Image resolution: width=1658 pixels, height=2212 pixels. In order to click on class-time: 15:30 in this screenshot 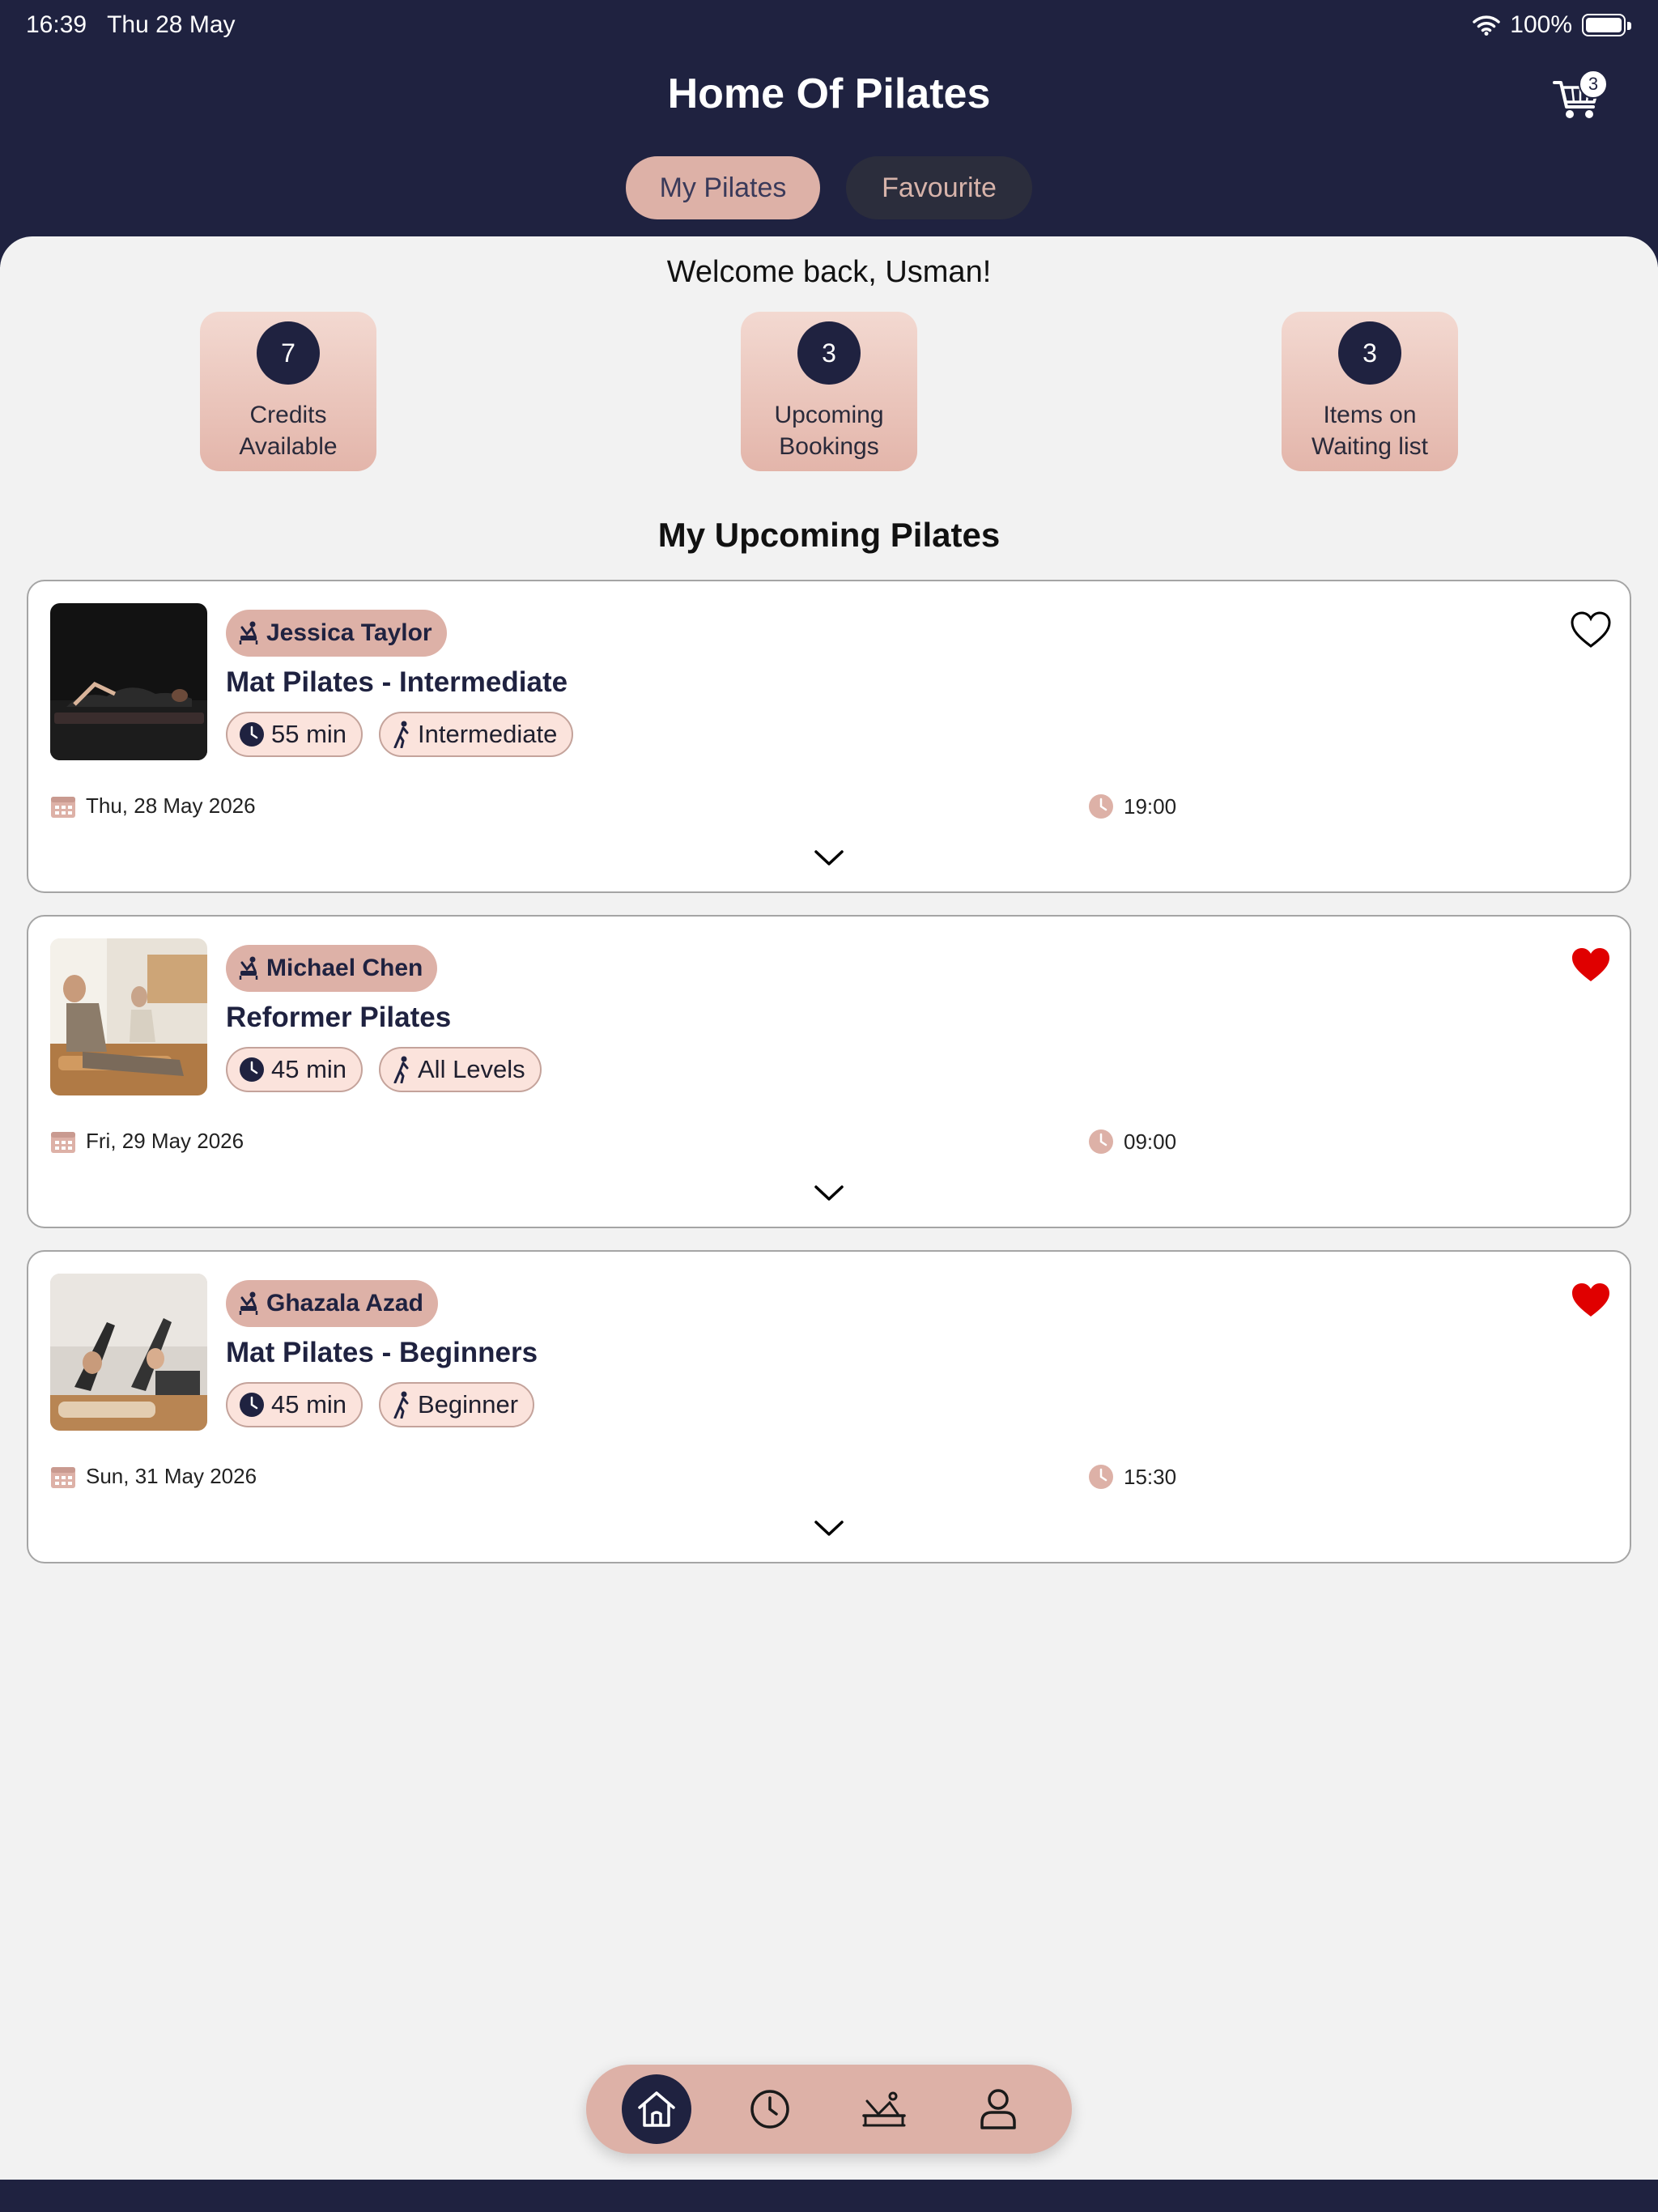, I will do `click(1132, 1477)`.